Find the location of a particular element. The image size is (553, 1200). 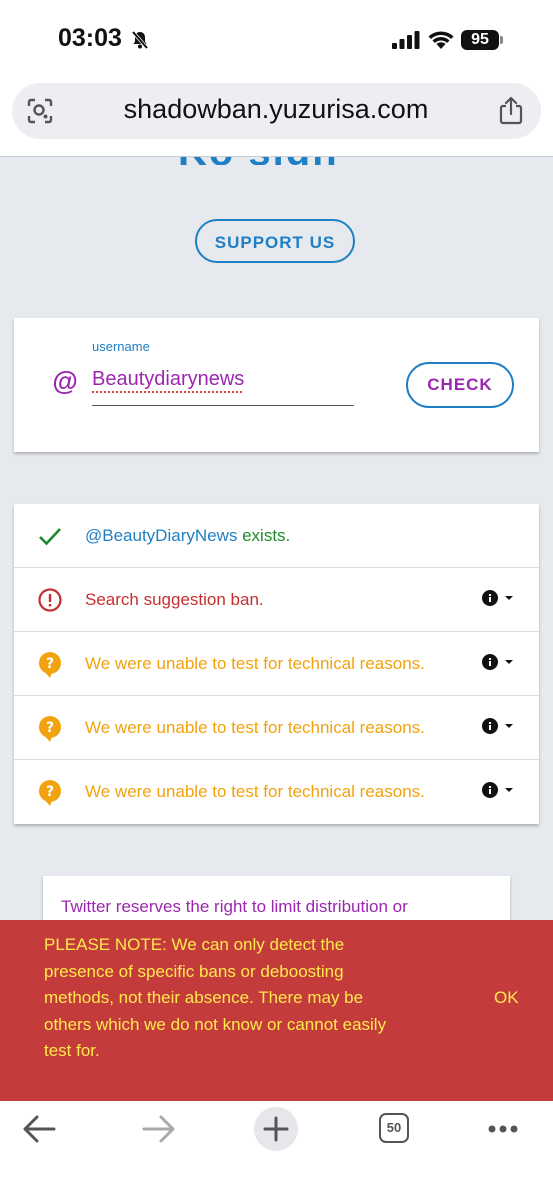

bell-muted-icon is located at coordinates (140, 40).